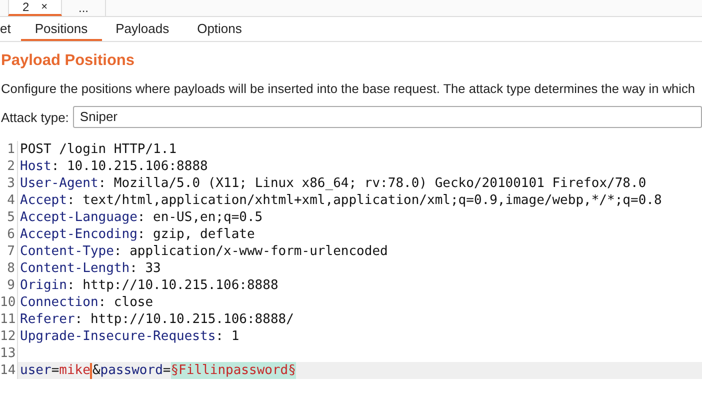 This screenshot has height=406, width=702. What do you see at coordinates (75, 268) in the screenshot?
I see `header-name: Content-Length` at bounding box center [75, 268].